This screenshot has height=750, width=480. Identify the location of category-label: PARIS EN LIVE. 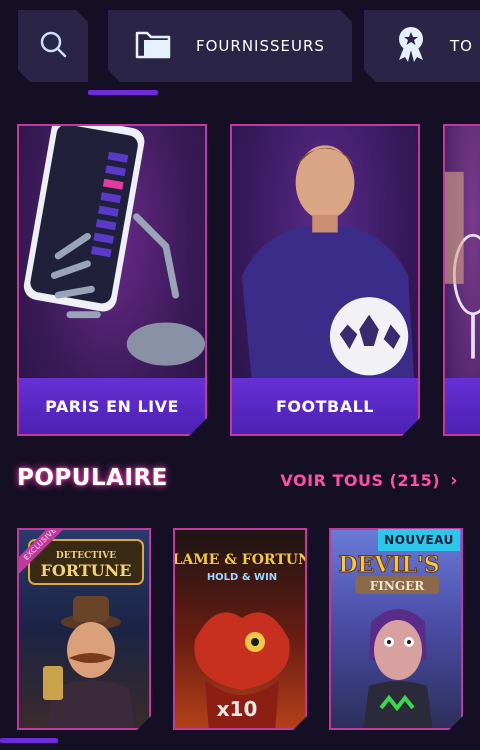
(112, 406).